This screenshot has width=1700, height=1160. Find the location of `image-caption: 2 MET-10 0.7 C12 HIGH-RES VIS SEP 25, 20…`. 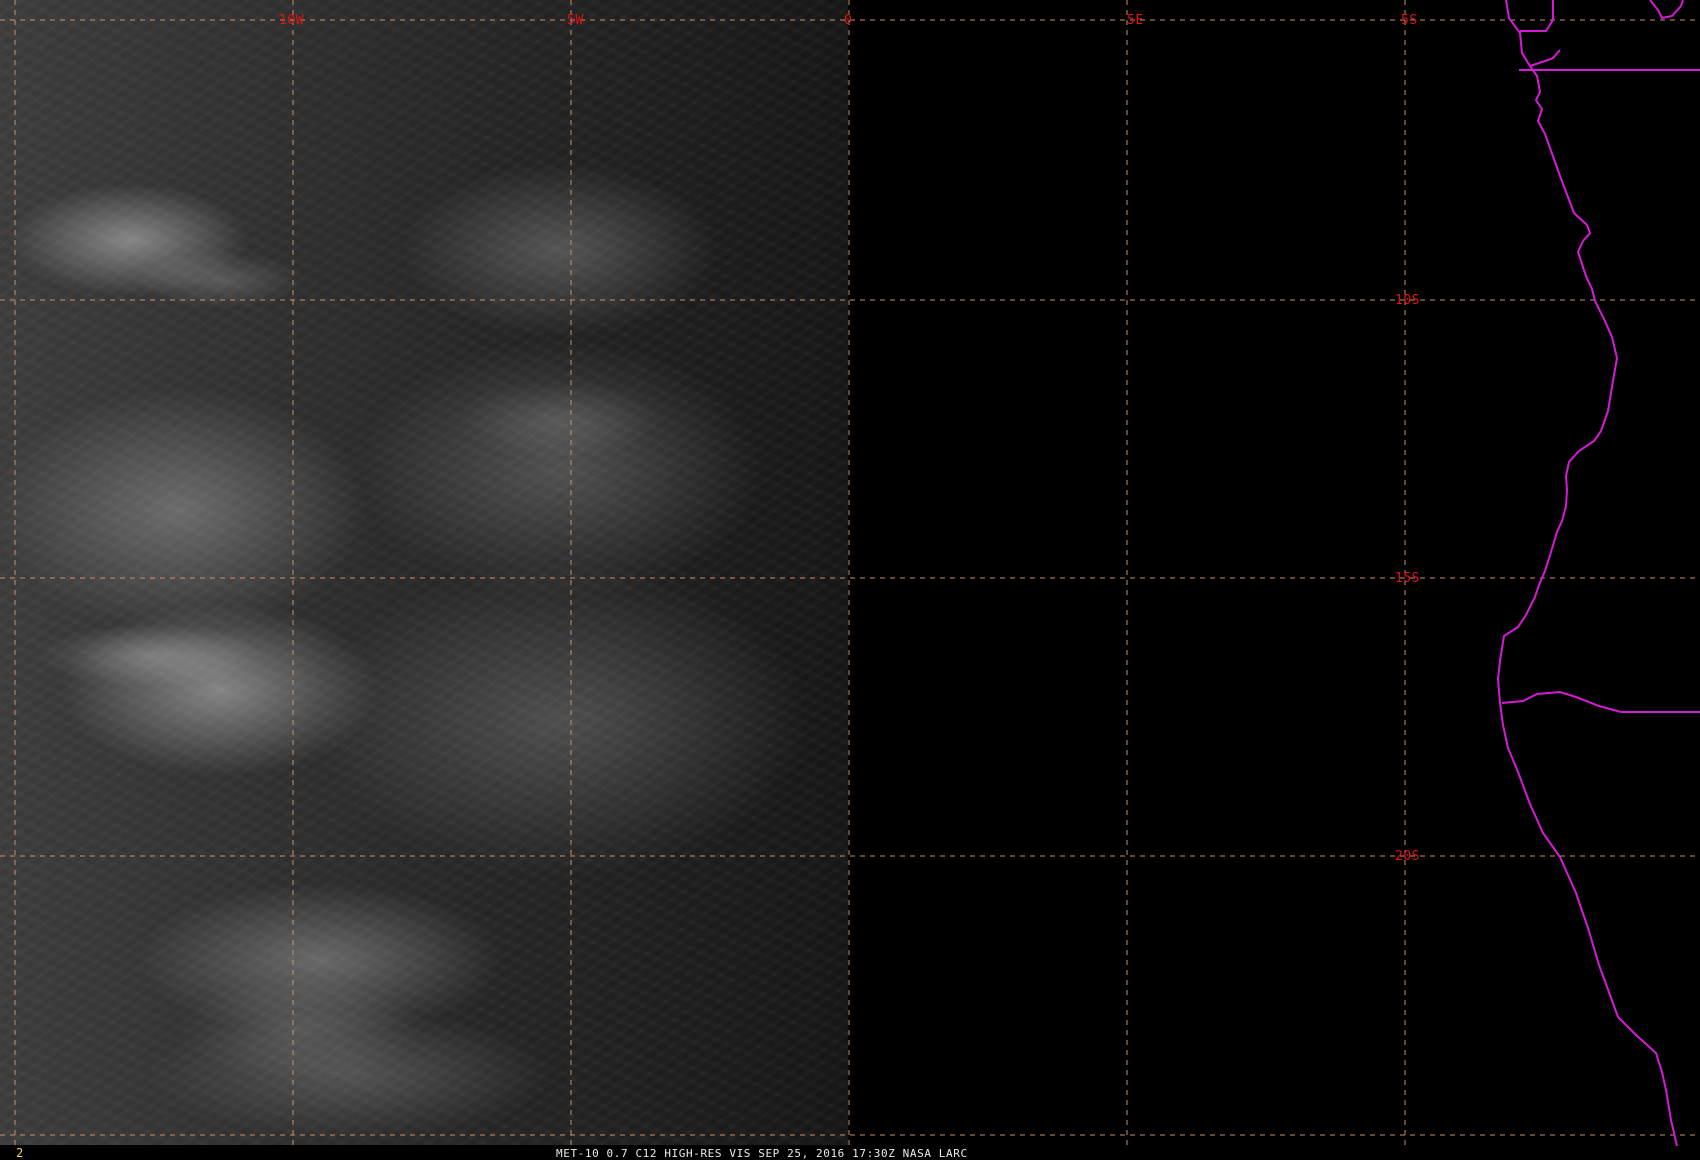

image-caption: 2 MET-10 0.7 C12 HIGH-RES VIS SEP 25, 20… is located at coordinates (492, 1153).